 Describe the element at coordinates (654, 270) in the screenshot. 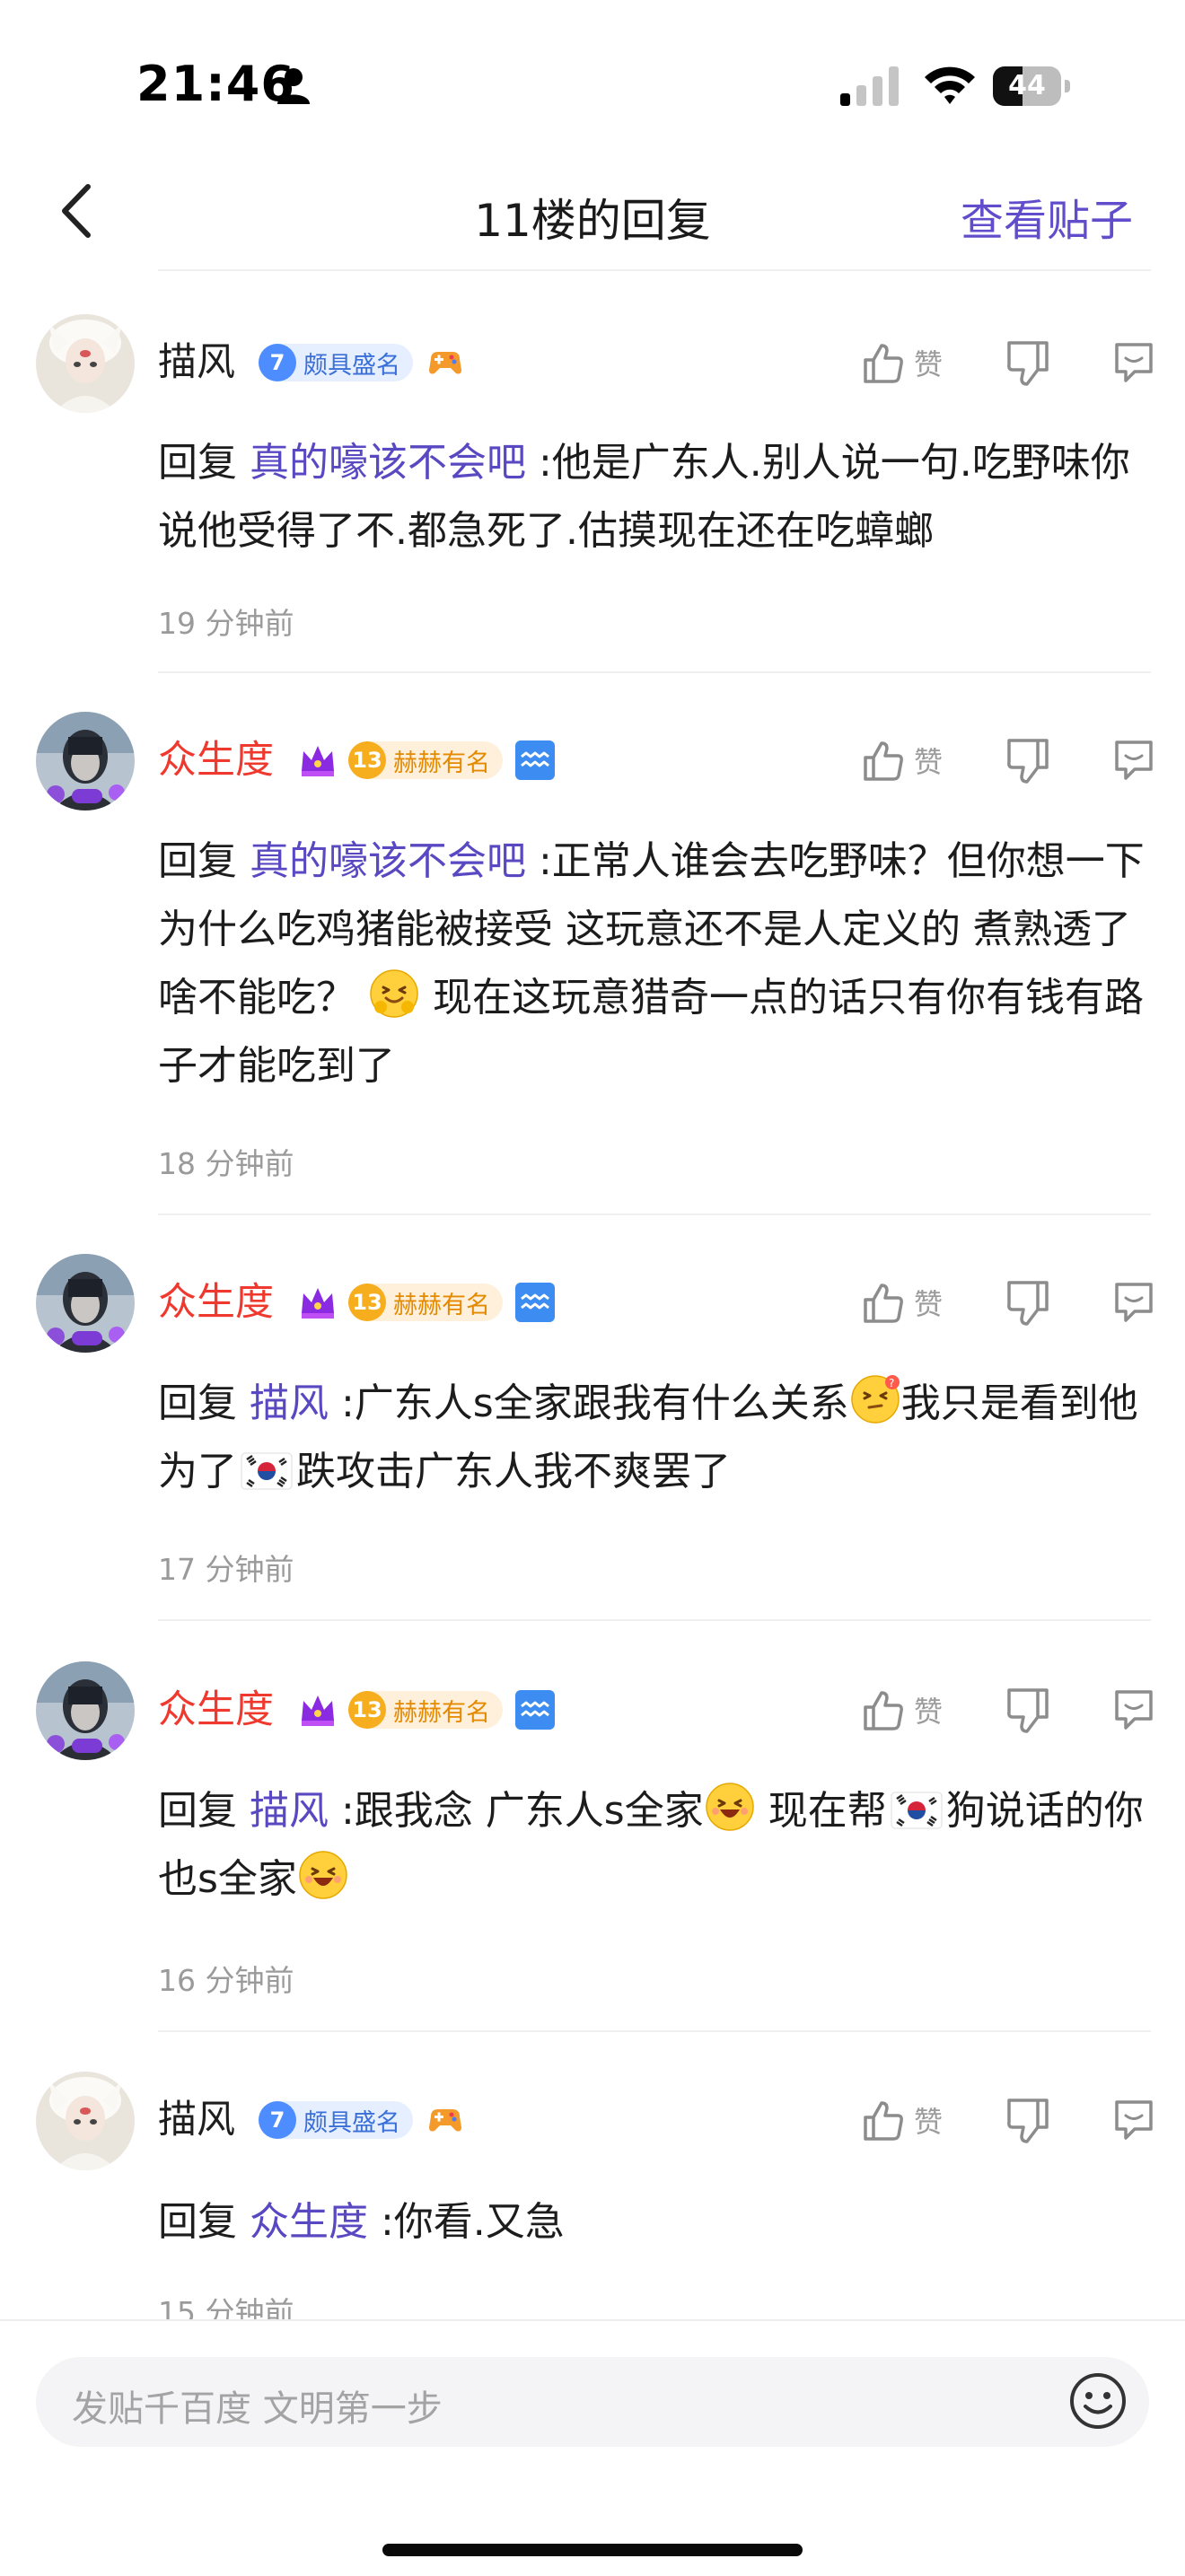

I see `header-divider` at that location.